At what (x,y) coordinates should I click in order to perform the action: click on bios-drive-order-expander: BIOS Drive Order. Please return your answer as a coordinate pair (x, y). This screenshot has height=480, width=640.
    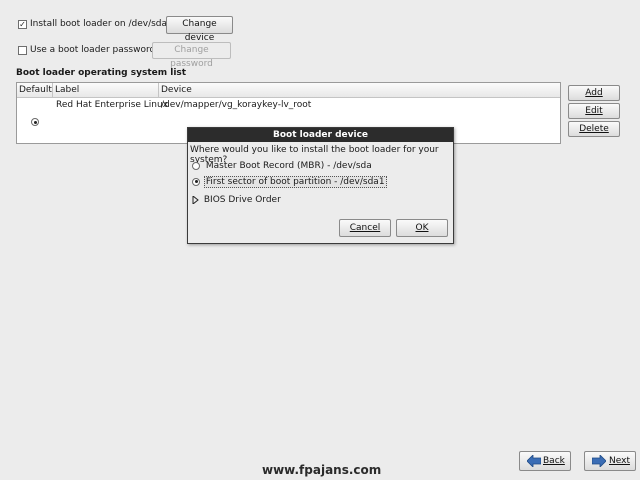
    Looking at the image, I should click on (236, 199).